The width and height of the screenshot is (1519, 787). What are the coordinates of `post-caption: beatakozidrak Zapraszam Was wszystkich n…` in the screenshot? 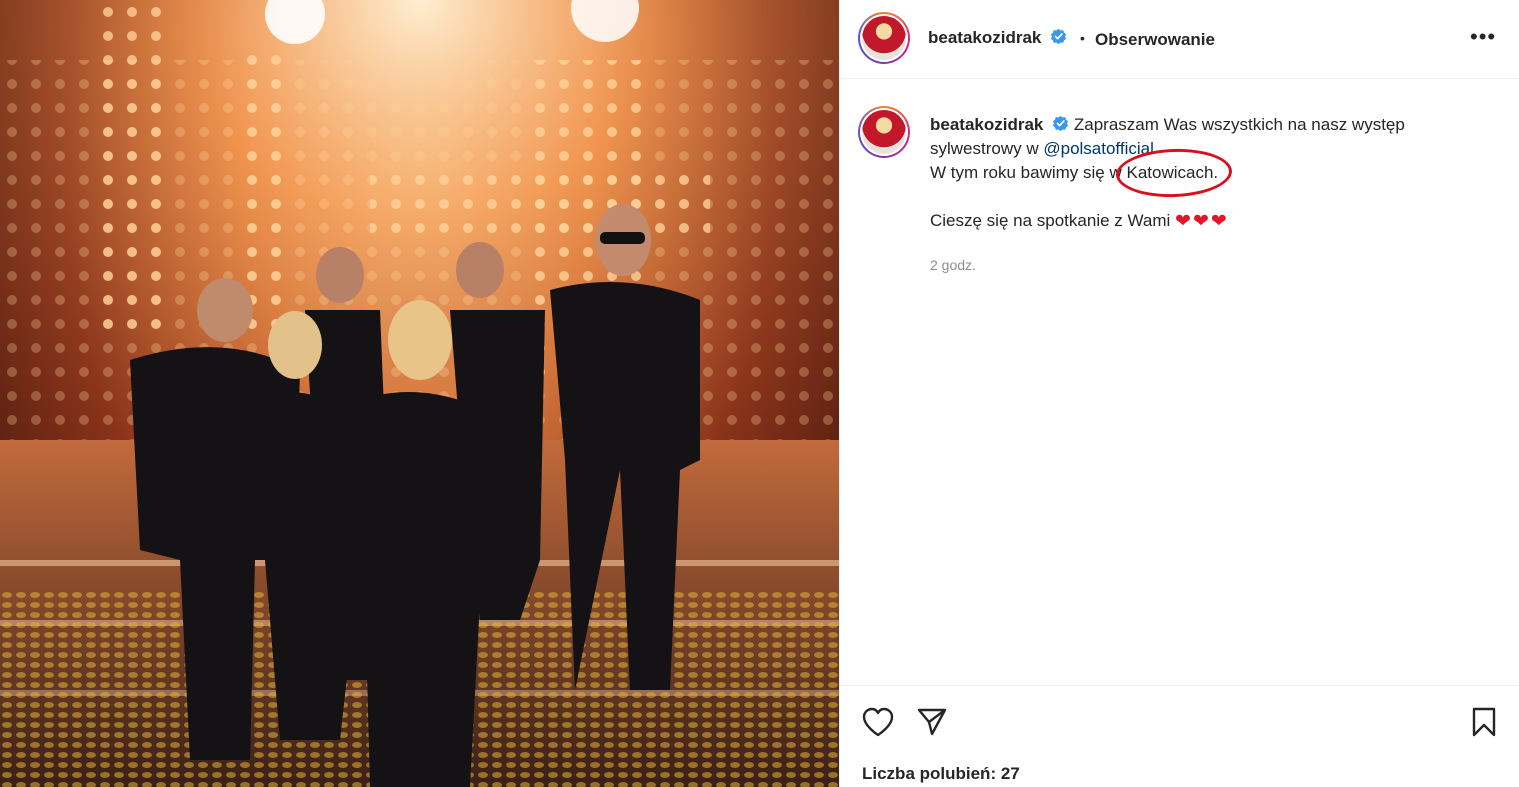 It's located at (1210, 173).